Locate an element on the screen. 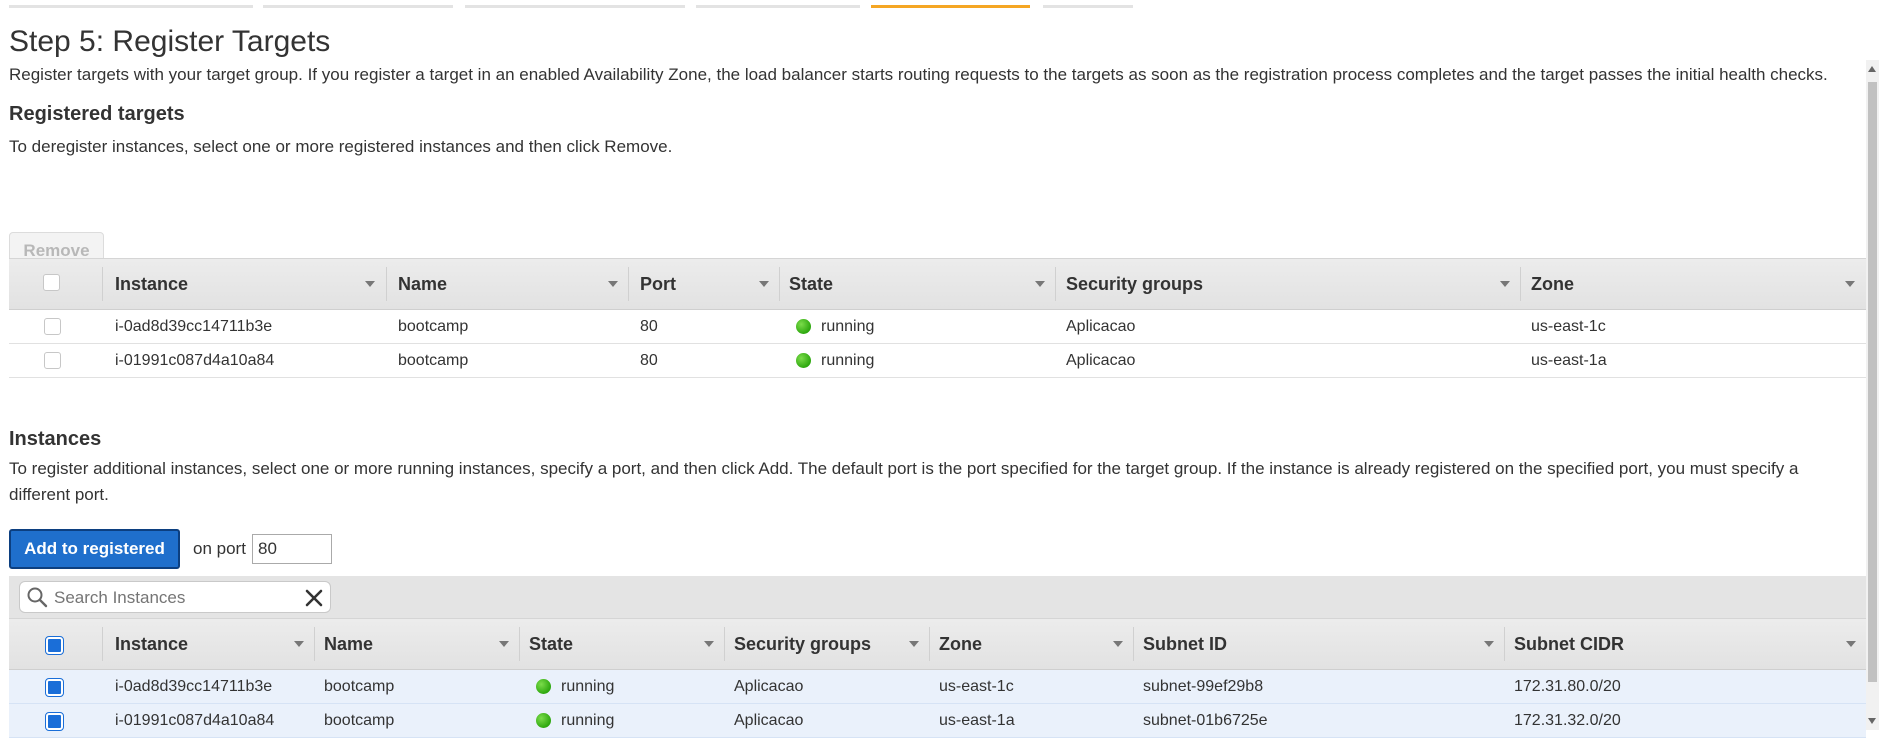  cell-subnet-id: subnet-01b6725e is located at coordinates (1205, 720).